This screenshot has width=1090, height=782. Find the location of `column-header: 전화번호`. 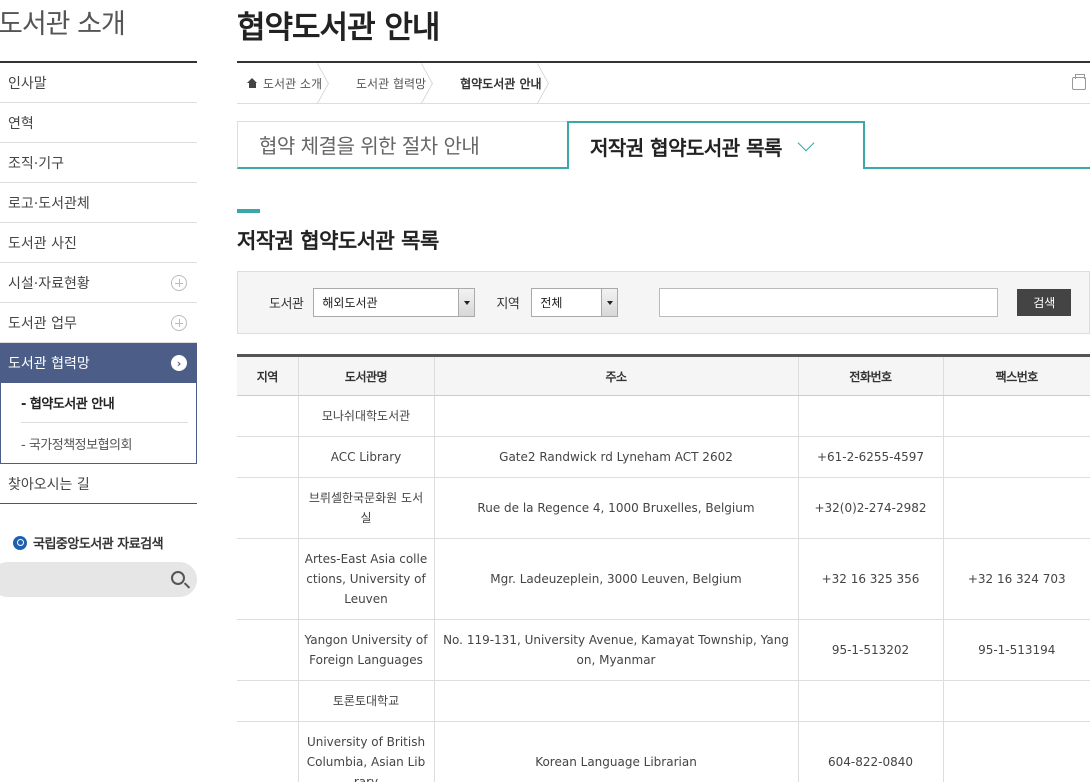

column-header: 전화번호 is located at coordinates (871, 375).